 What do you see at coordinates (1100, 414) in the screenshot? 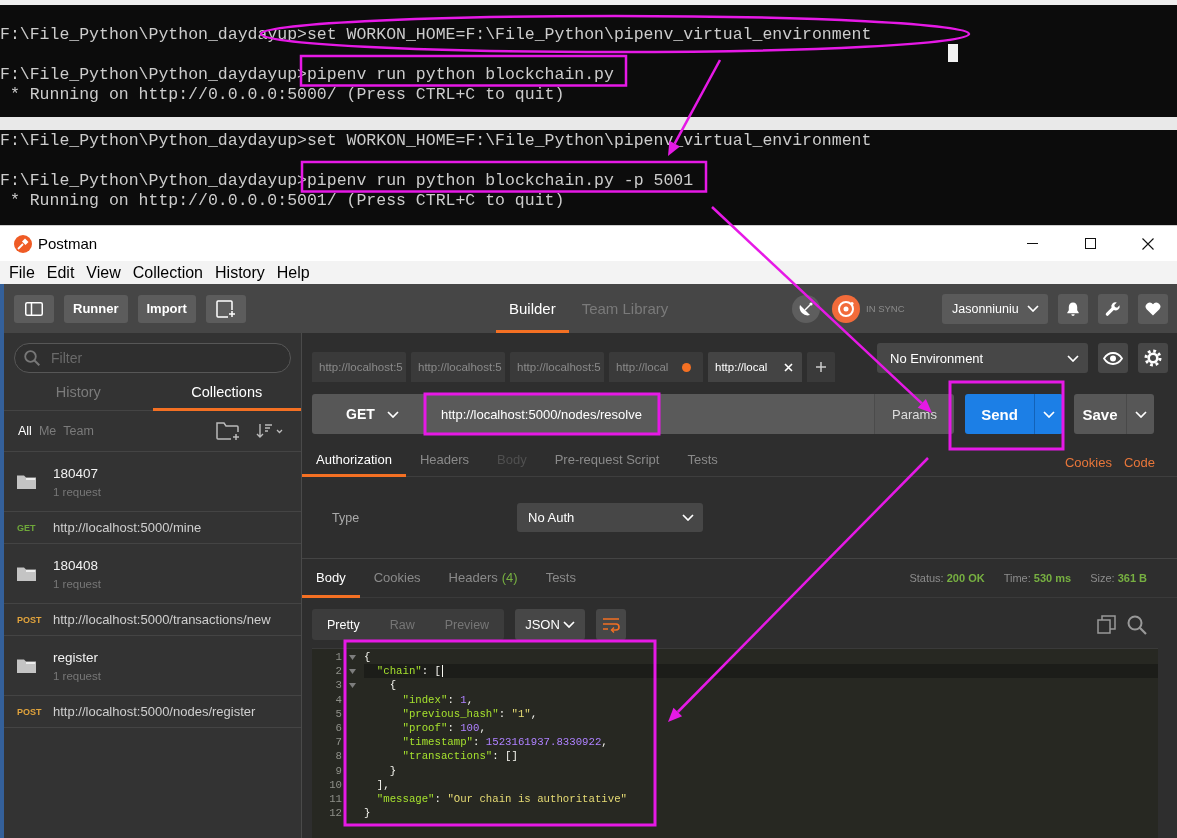
I see `save-button: Save` at bounding box center [1100, 414].